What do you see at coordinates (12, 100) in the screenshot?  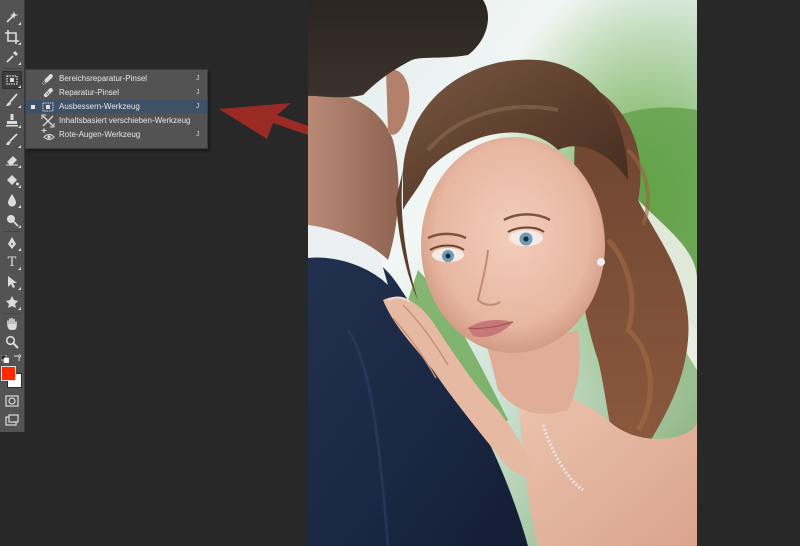 I see `brush-icon` at bounding box center [12, 100].